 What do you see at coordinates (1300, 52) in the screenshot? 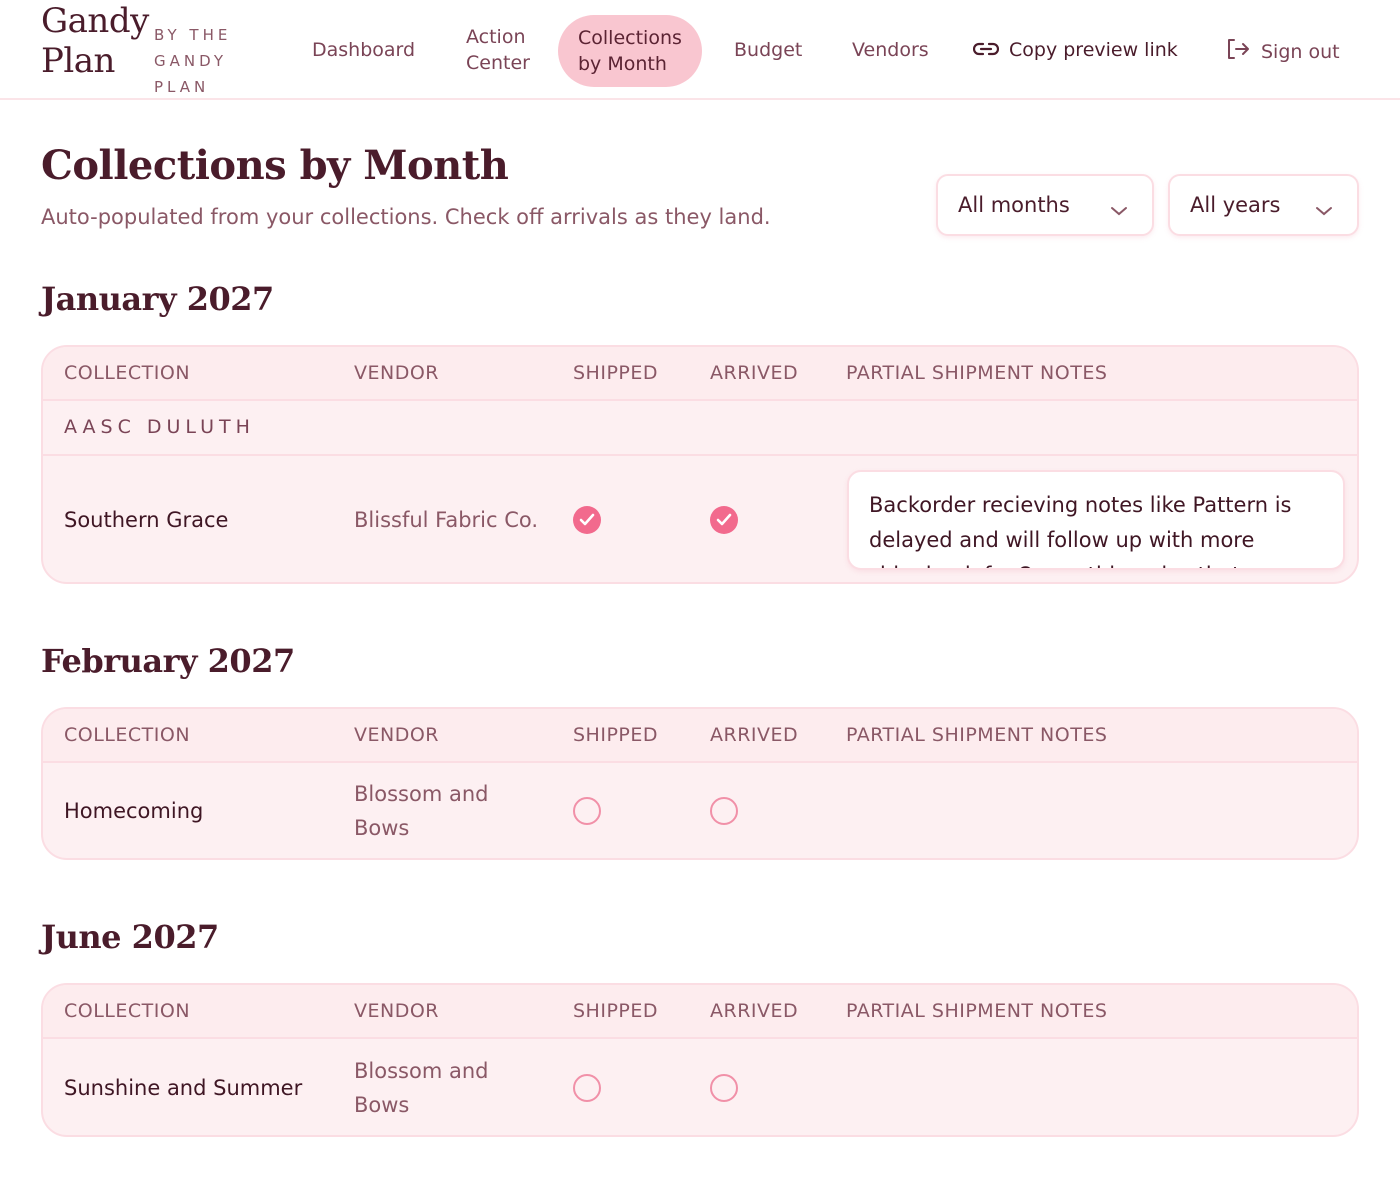
I see `sign-out-label: Sign out` at bounding box center [1300, 52].